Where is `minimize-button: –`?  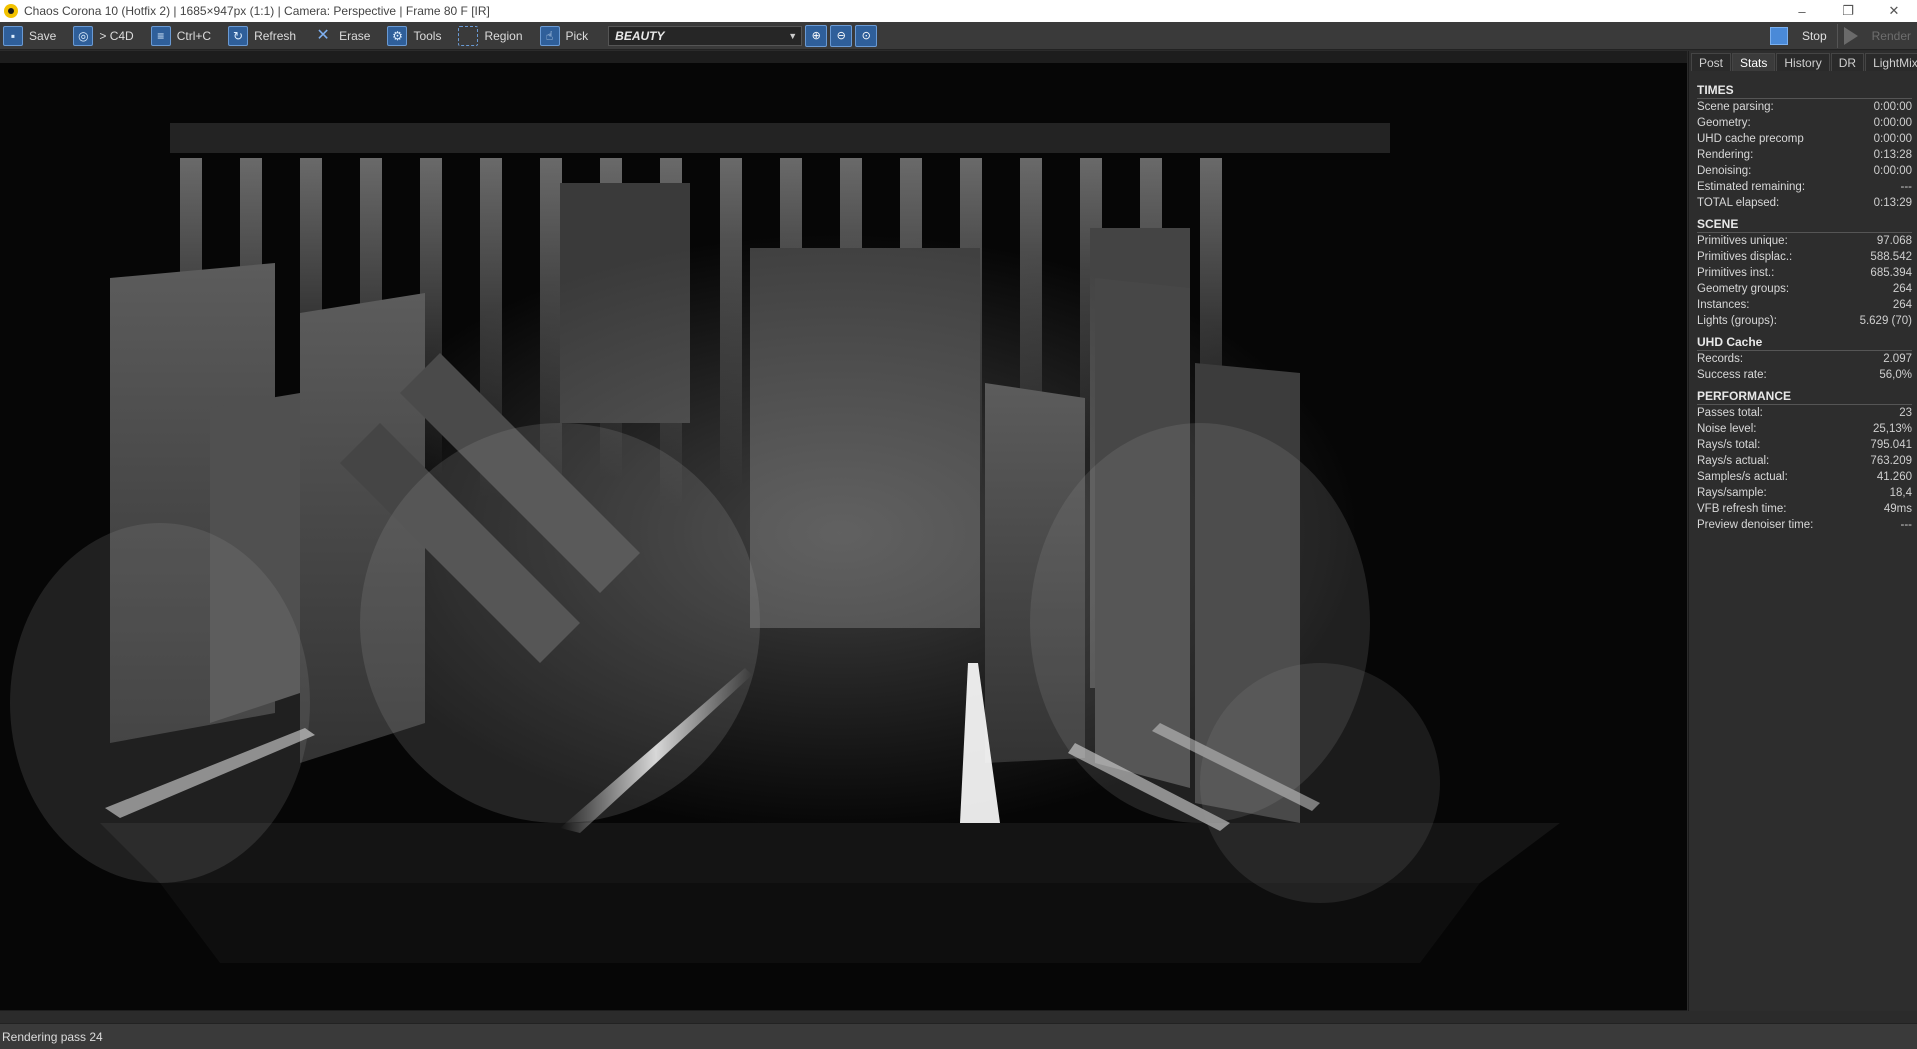 minimize-button: – is located at coordinates (1802, 11).